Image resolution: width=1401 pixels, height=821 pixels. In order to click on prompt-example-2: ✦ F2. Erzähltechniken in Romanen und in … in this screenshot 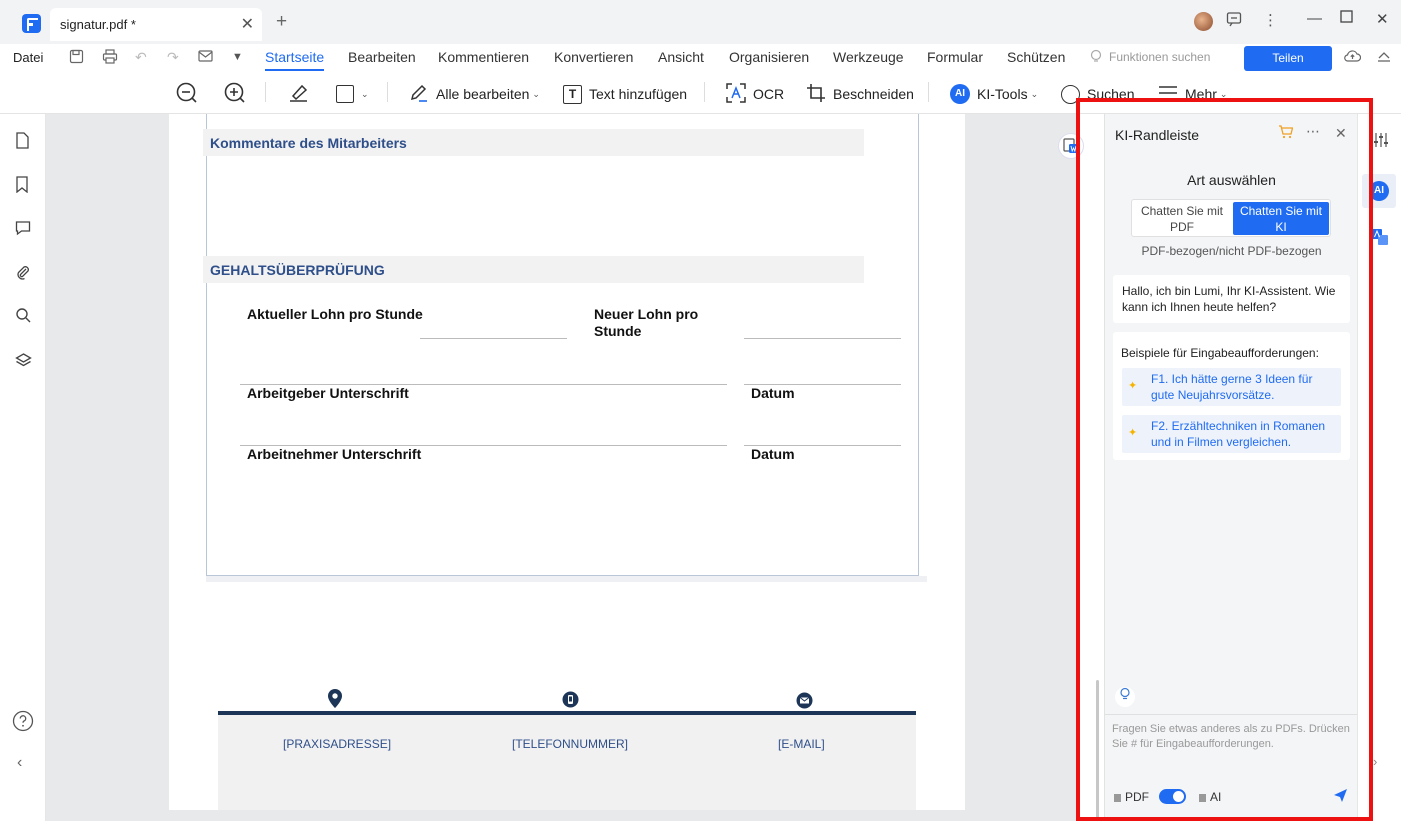, I will do `click(1231, 434)`.